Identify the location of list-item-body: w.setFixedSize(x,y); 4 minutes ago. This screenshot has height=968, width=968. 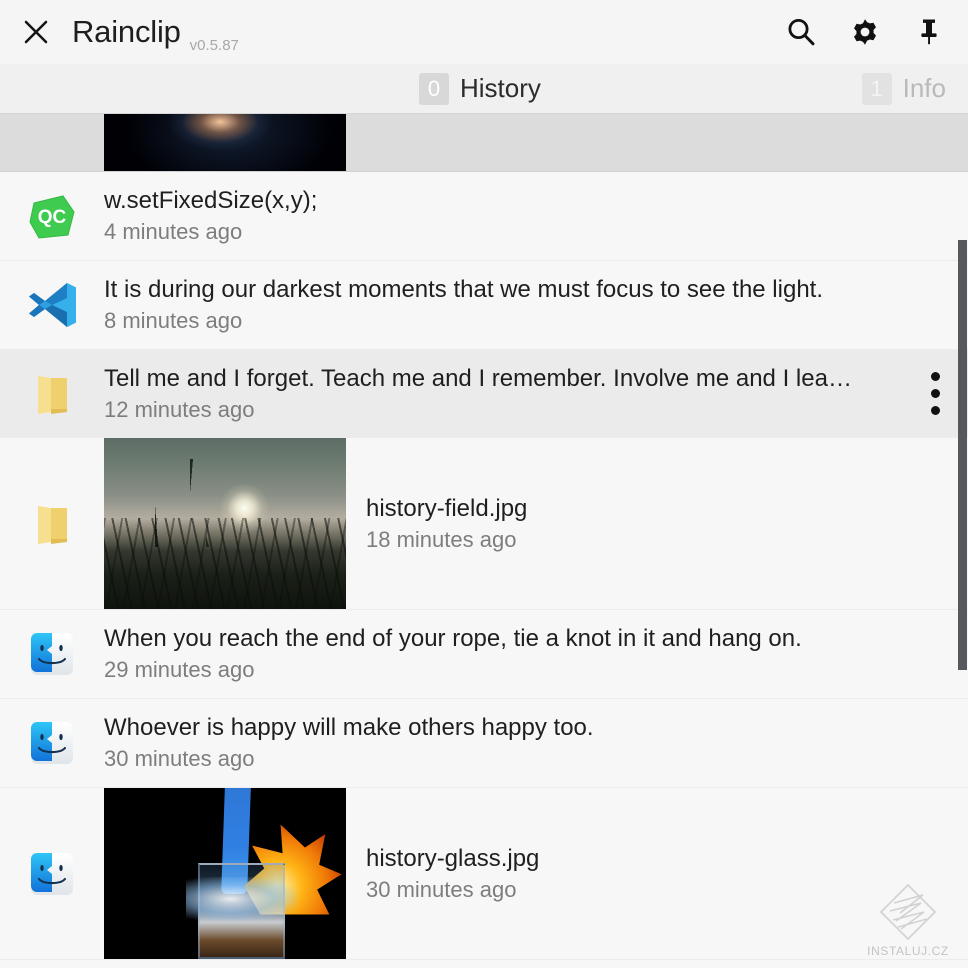
(536, 216).